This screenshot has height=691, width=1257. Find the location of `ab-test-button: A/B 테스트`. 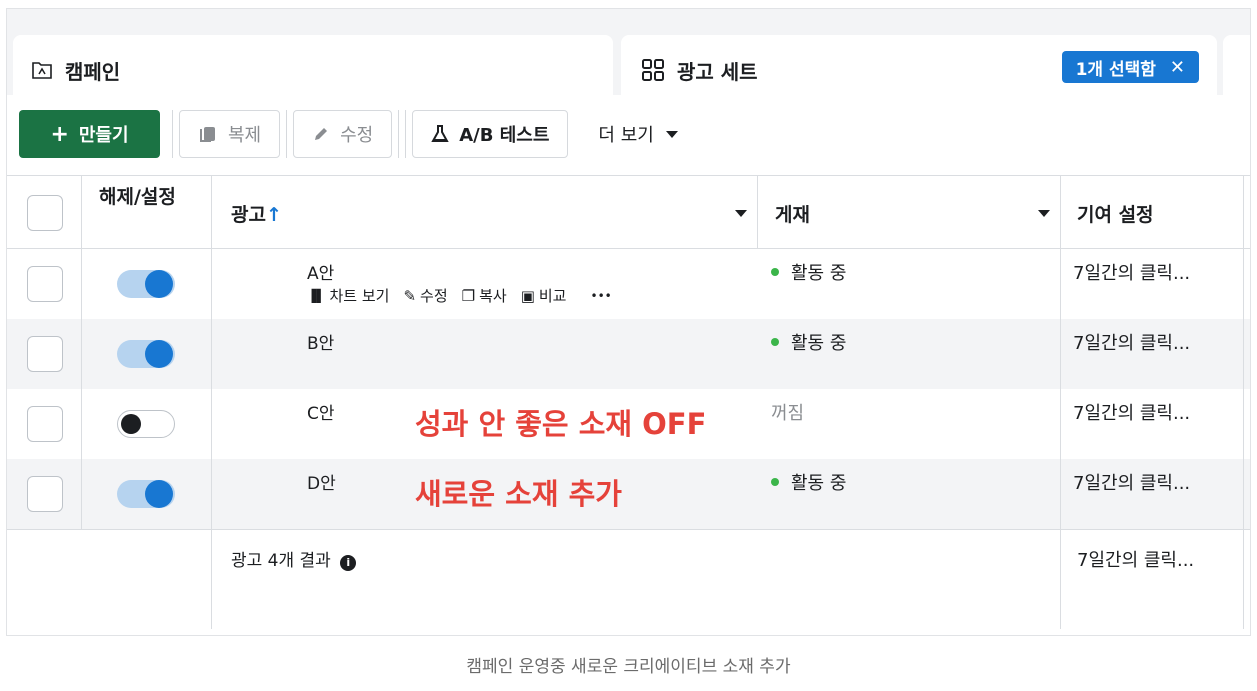

ab-test-button: A/B 테스트 is located at coordinates (490, 134).